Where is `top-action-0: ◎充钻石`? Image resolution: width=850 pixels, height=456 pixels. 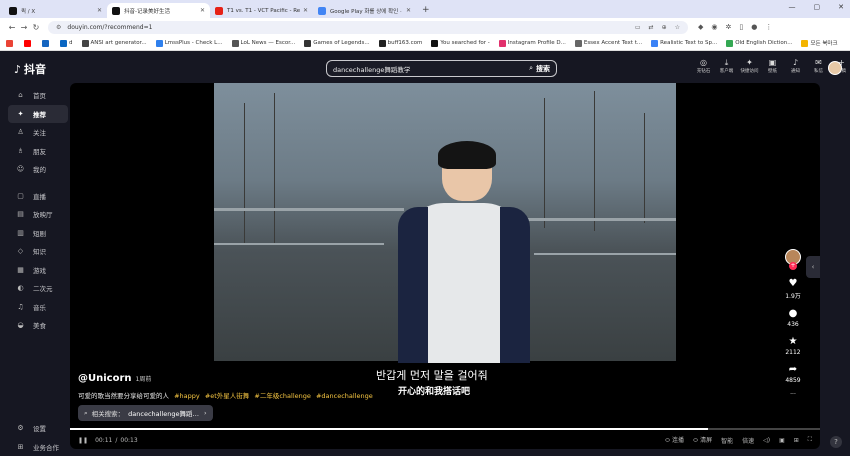 top-action-0: ◎充钻石 is located at coordinates (703, 66).